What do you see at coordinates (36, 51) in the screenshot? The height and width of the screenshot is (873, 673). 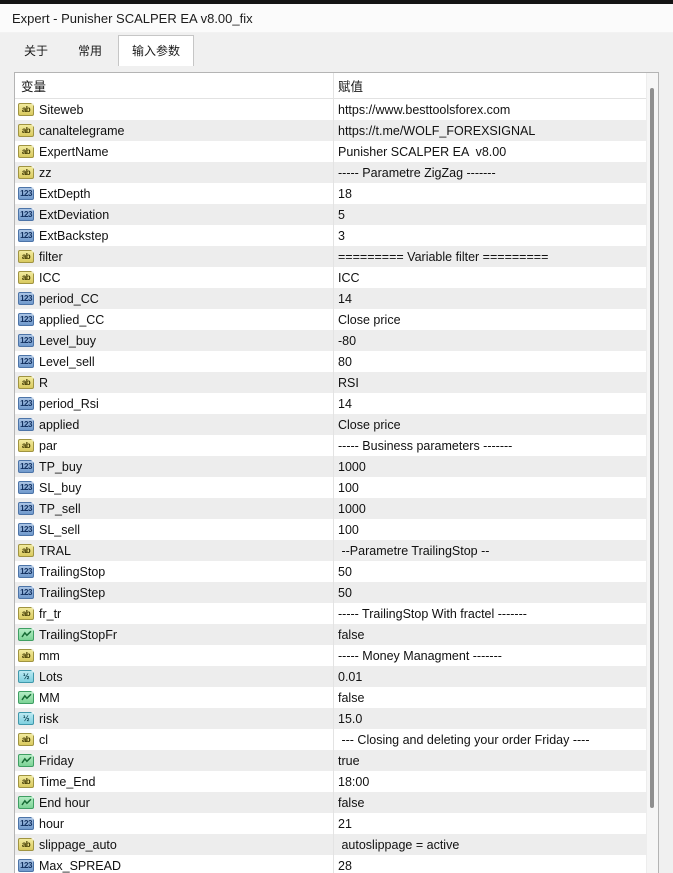 I see `tab-about: 关于` at bounding box center [36, 51].